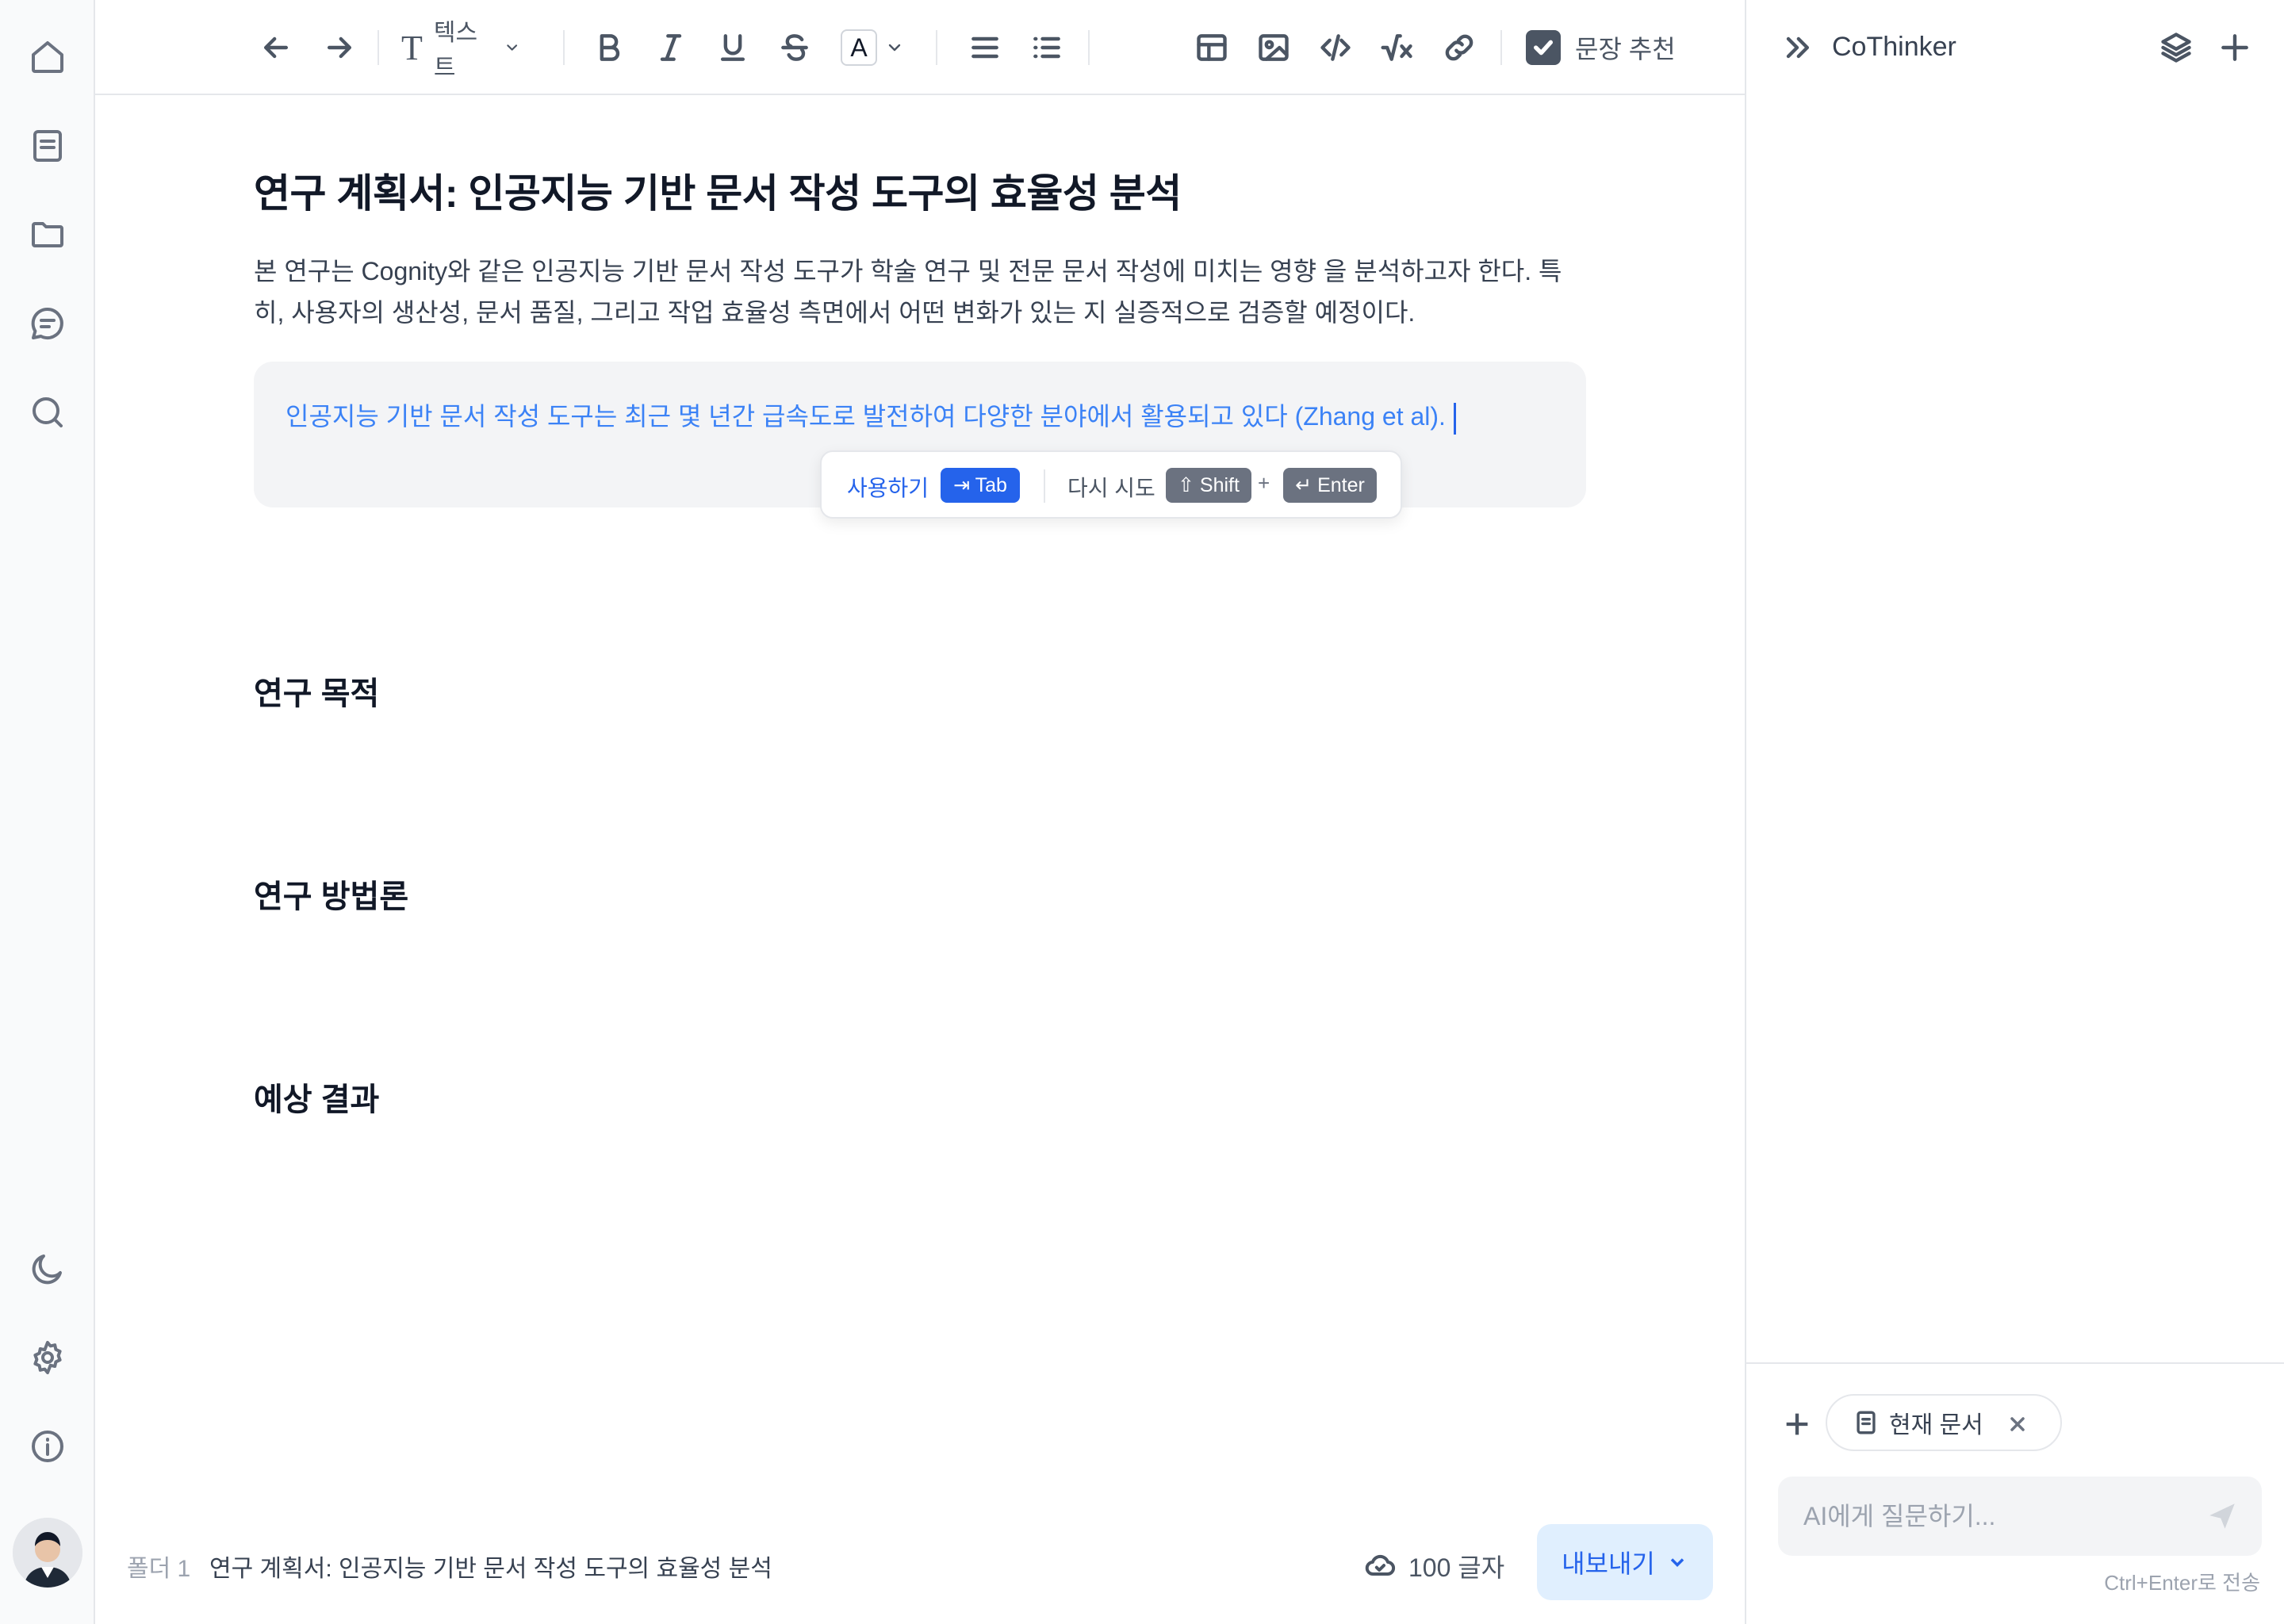 Image resolution: width=2284 pixels, height=1624 pixels. What do you see at coordinates (490, 1569) in the screenshot?
I see `breadcrumb-document: 연구 계획서: 인공지능 기반 문서 작성 도구의 효율성 분석` at bounding box center [490, 1569].